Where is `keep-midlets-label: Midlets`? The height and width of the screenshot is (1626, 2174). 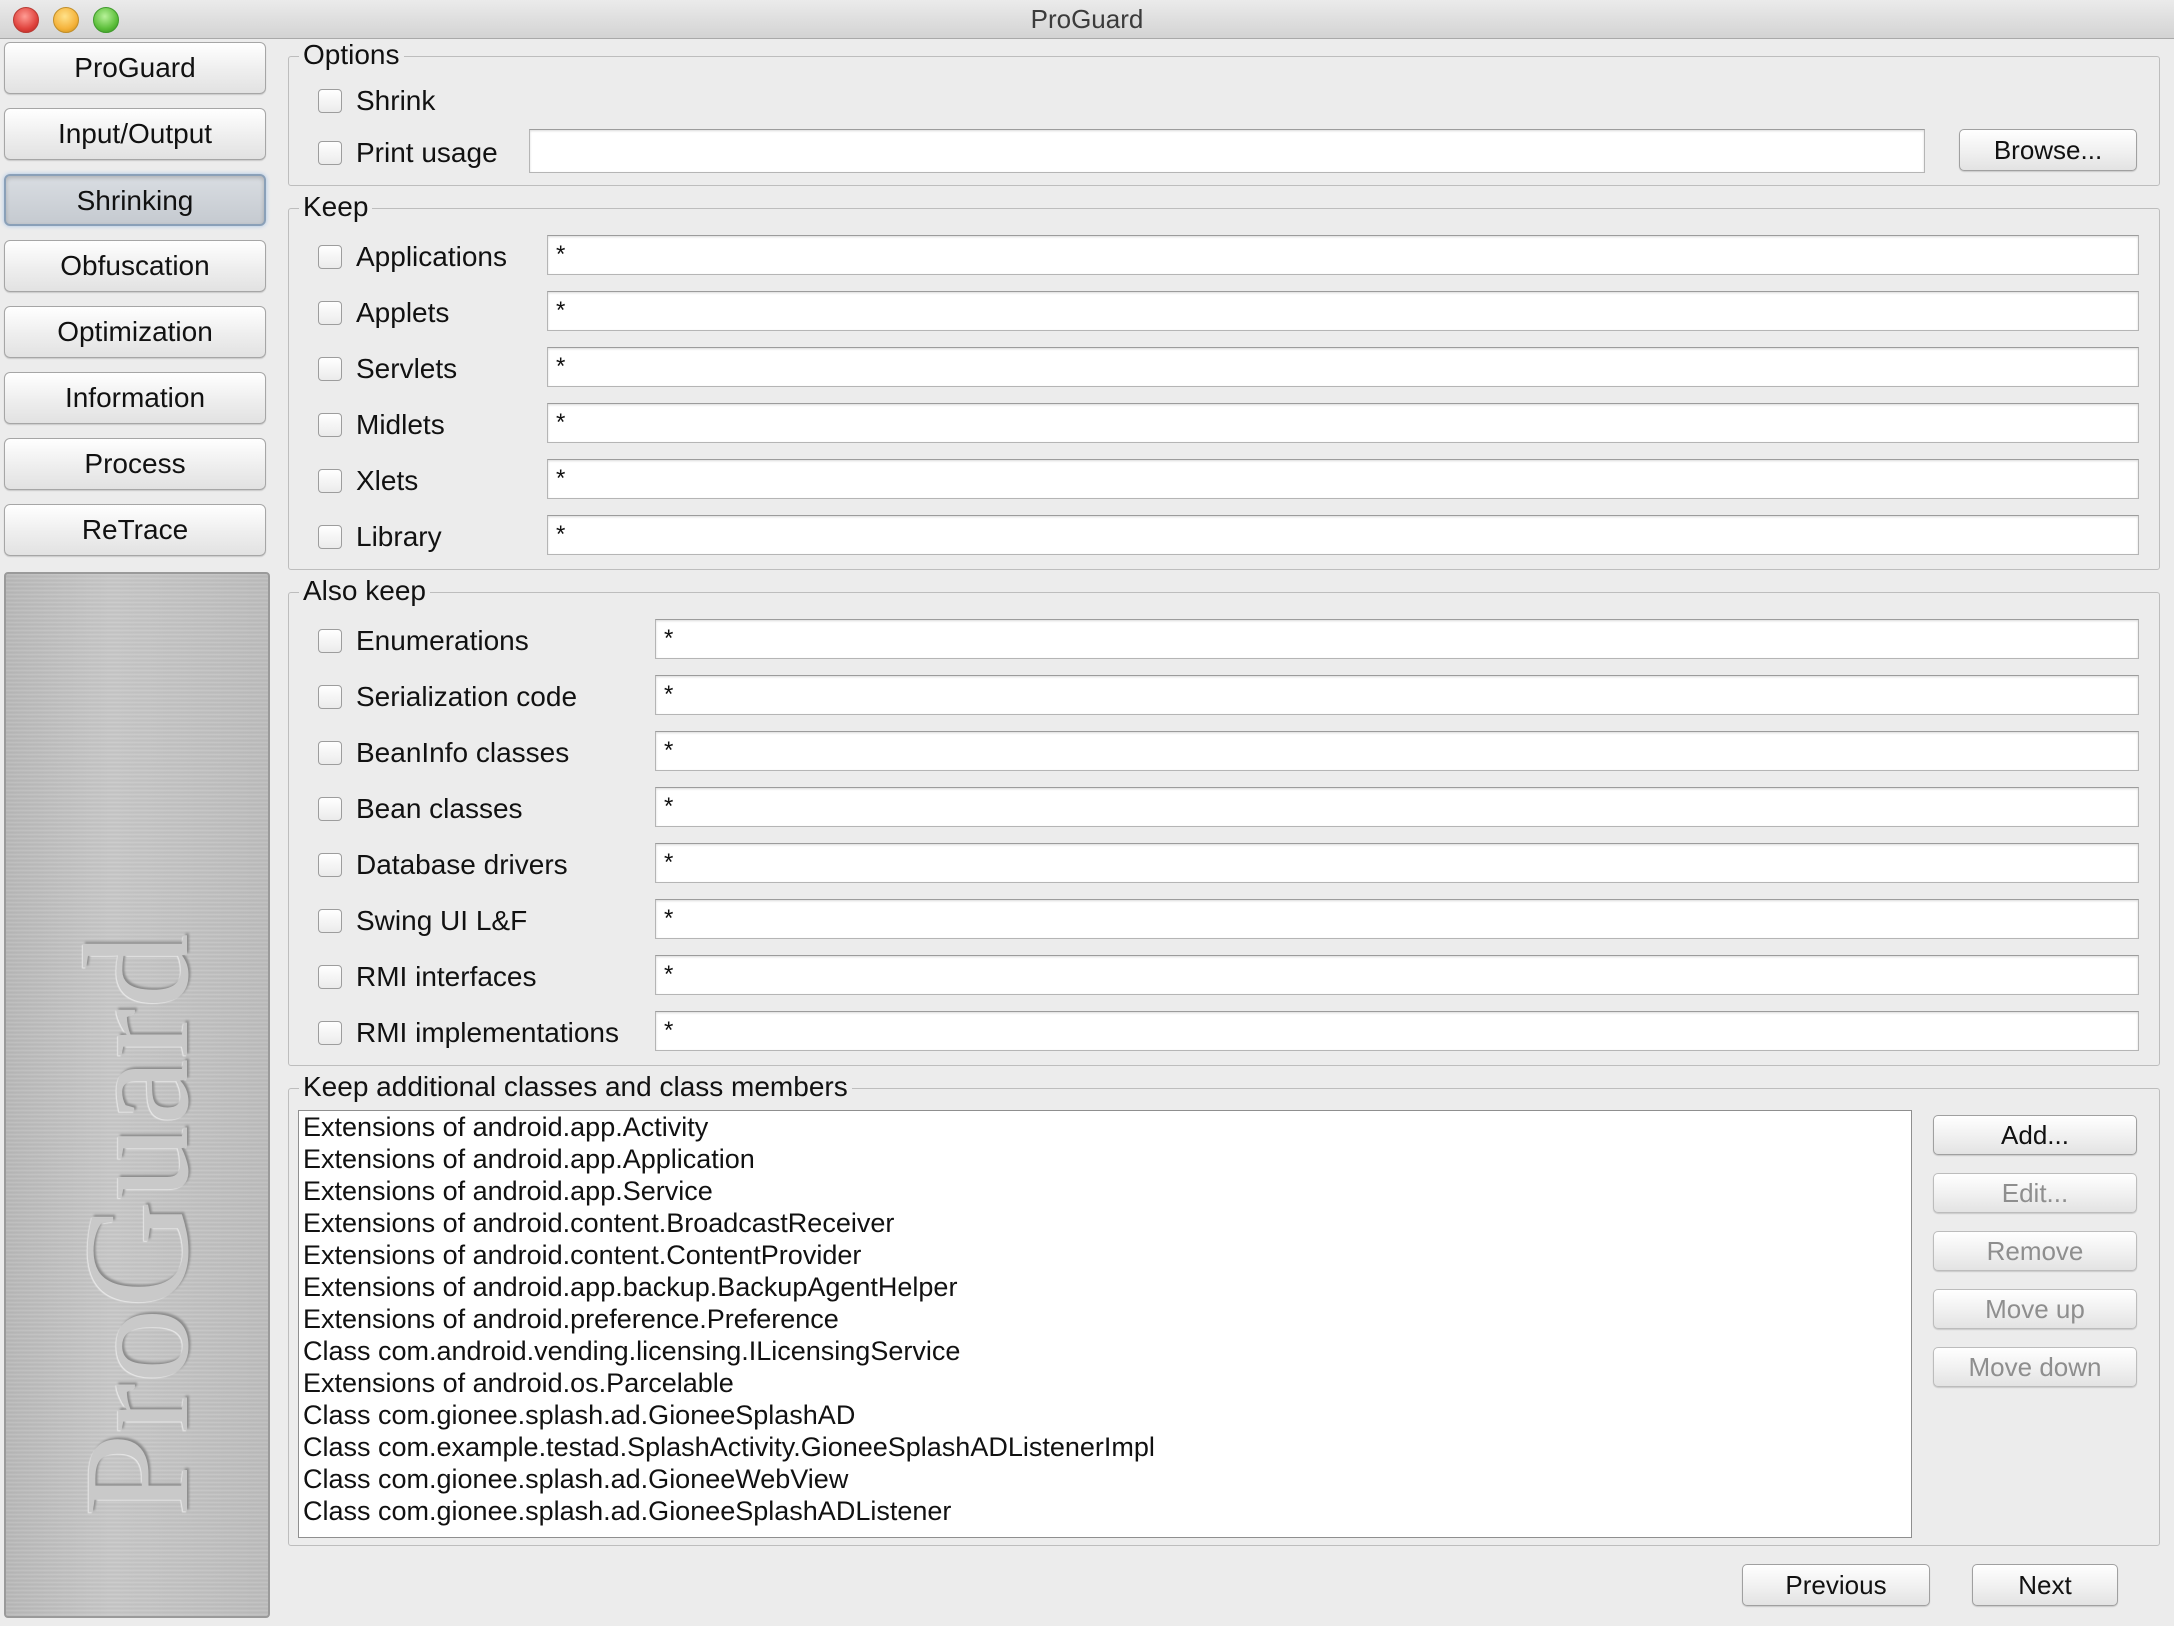
keep-midlets-label: Midlets is located at coordinates (400, 424).